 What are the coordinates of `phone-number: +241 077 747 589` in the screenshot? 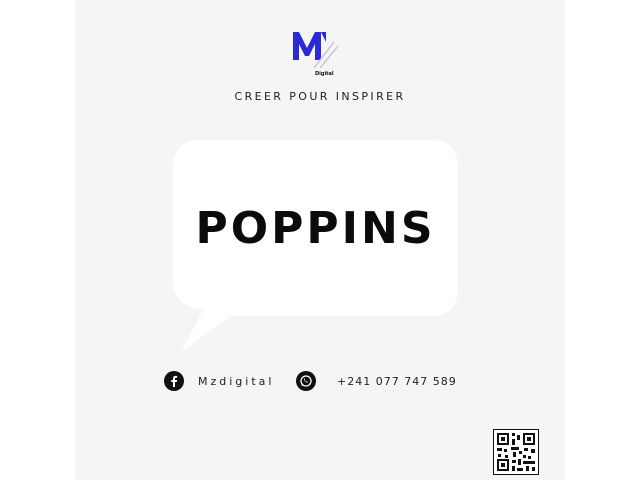 It's located at (397, 381).